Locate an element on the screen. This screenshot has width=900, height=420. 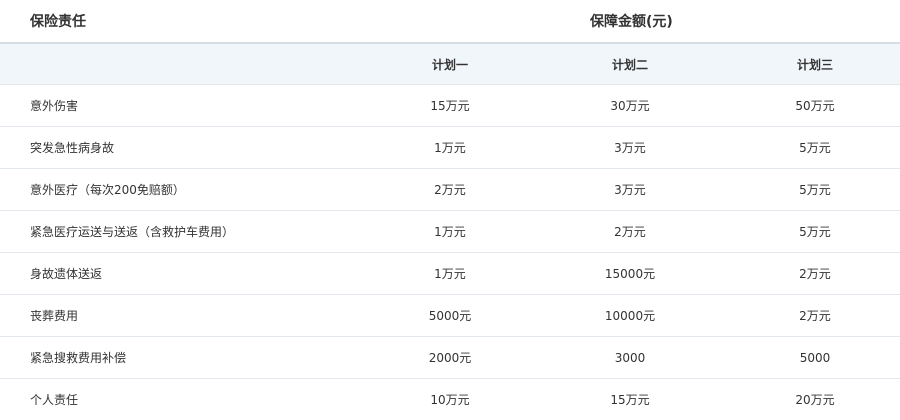
coverage-item: 紧急医疗运送与送返（含救护车费用） is located at coordinates (132, 232).